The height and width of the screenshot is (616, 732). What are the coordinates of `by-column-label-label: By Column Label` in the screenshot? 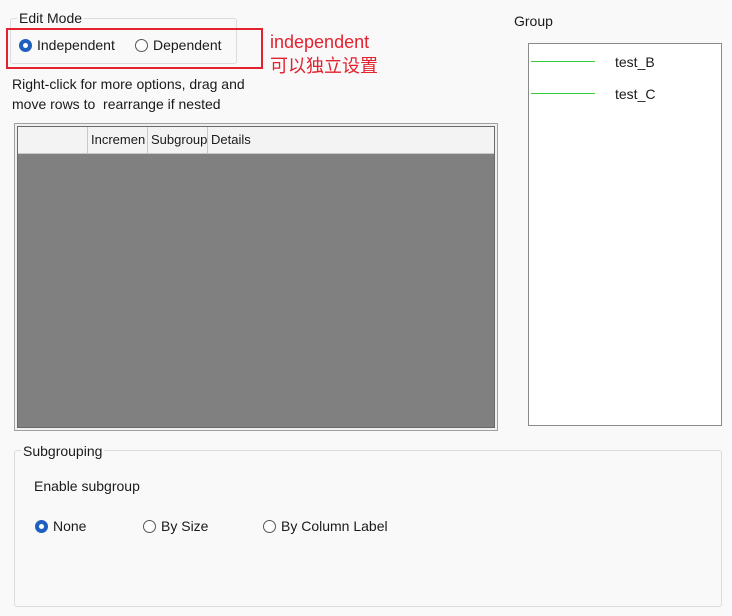 It's located at (334, 526).